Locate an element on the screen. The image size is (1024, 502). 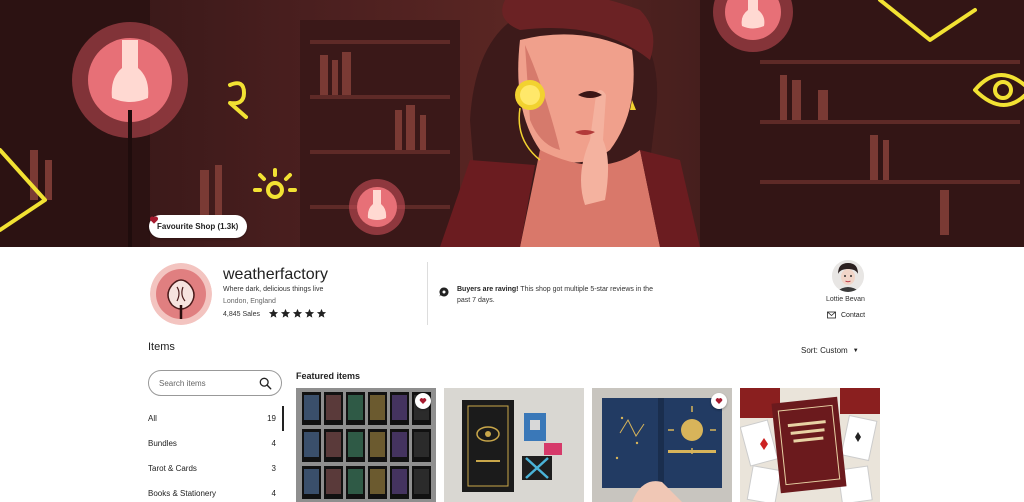
category-item-all: All 19 is located at coordinates (216, 418).